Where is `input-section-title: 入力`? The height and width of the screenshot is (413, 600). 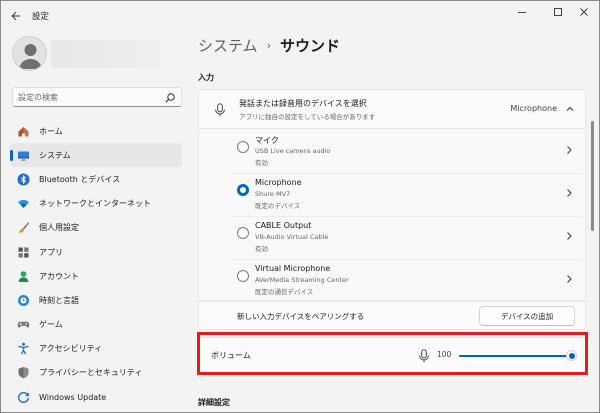 input-section-title: 入力 is located at coordinates (206, 77).